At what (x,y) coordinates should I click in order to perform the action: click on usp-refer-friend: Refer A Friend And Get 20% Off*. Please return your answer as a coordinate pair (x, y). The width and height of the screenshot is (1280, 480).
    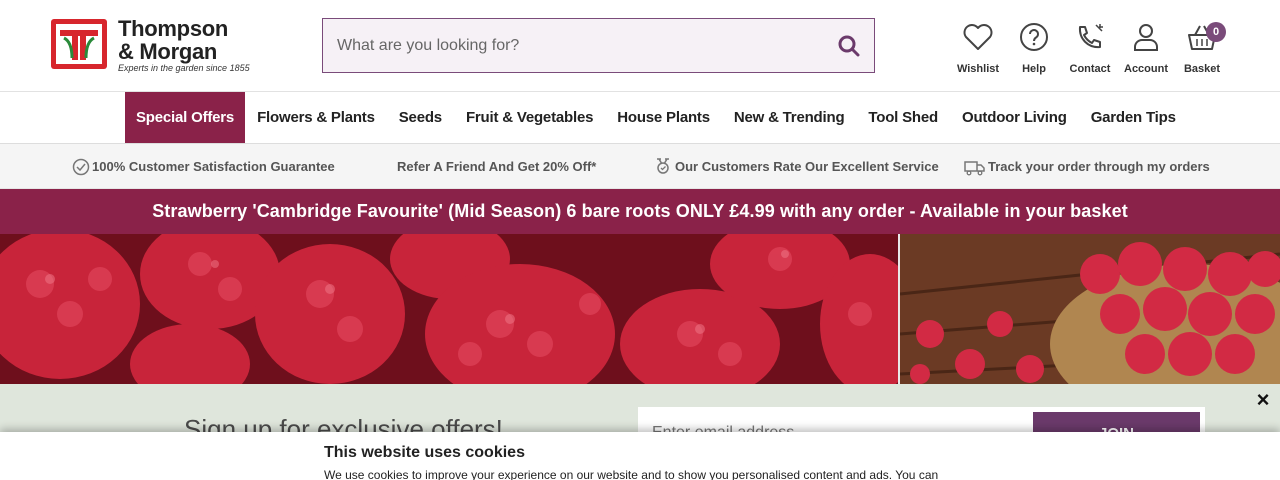
    Looking at the image, I should click on (496, 166).